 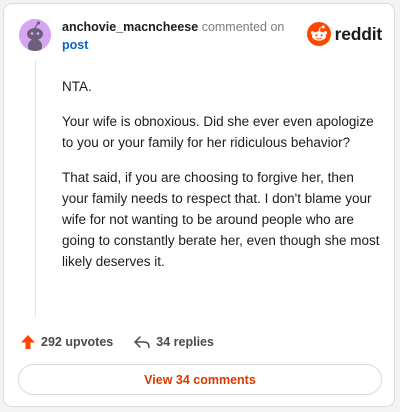 What do you see at coordinates (185, 342) in the screenshot?
I see `reply-count: 34 replies` at bounding box center [185, 342].